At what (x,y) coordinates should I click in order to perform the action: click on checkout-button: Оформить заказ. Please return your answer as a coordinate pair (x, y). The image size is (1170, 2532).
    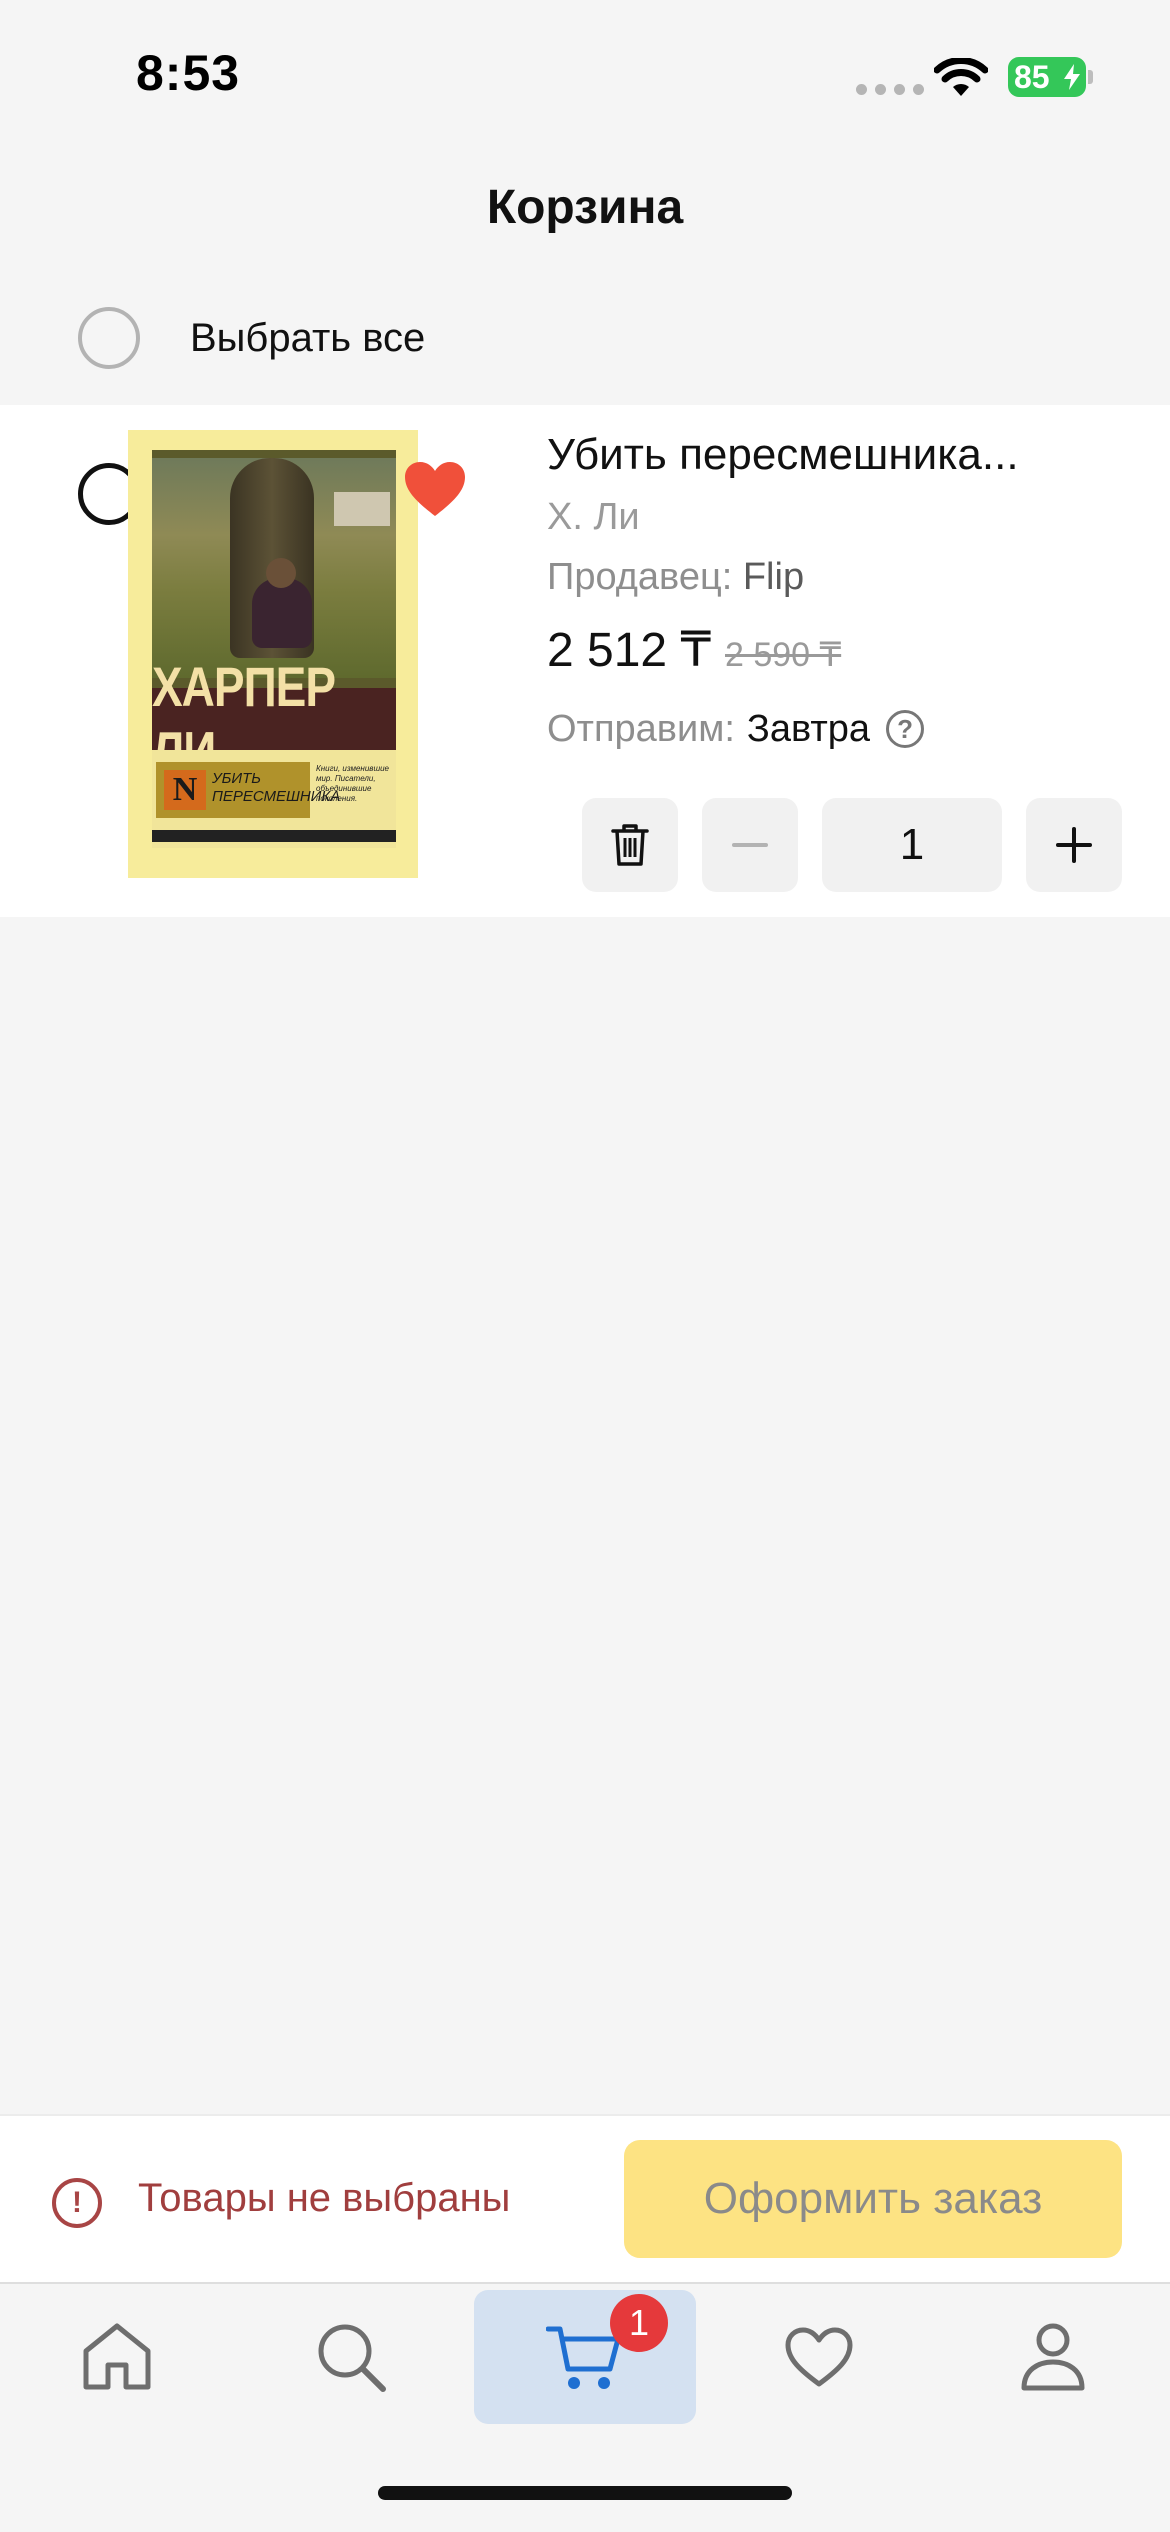
    Looking at the image, I should click on (873, 2199).